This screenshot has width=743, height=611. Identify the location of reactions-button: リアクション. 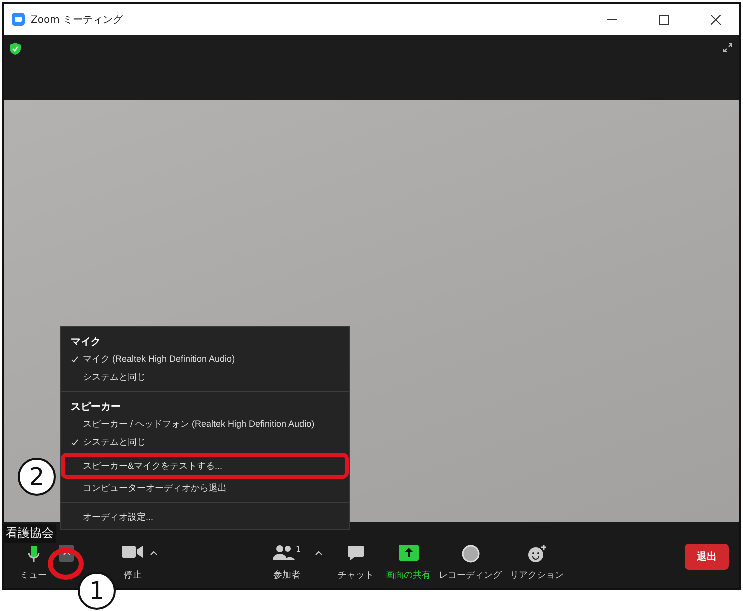
(537, 563).